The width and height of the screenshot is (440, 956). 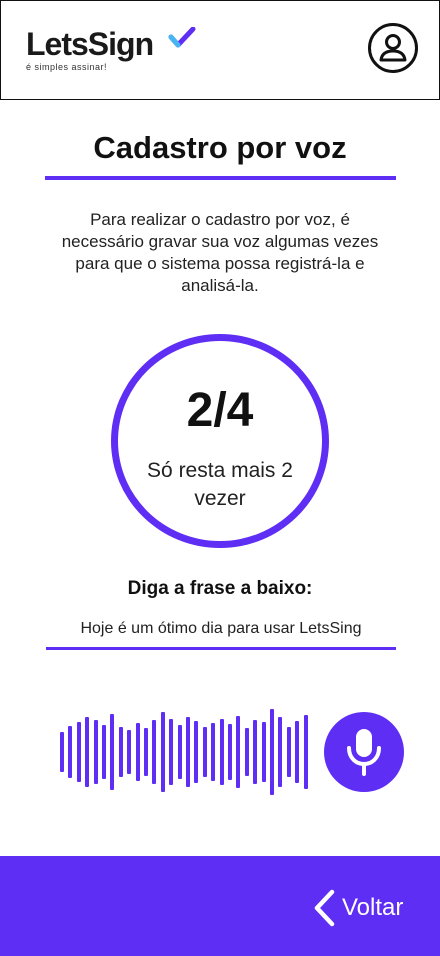 I want to click on back-label: Voltar, so click(x=373, y=907).